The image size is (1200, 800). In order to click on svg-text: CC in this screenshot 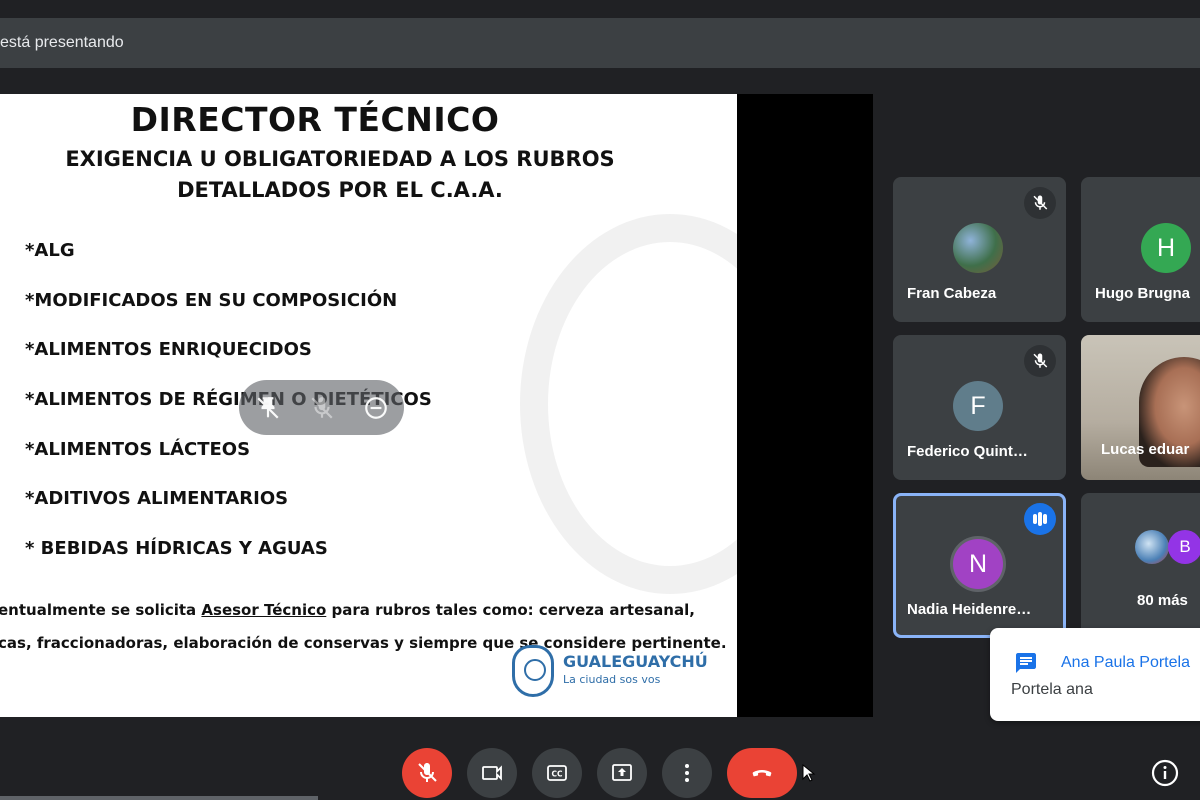, I will do `click(557, 774)`.